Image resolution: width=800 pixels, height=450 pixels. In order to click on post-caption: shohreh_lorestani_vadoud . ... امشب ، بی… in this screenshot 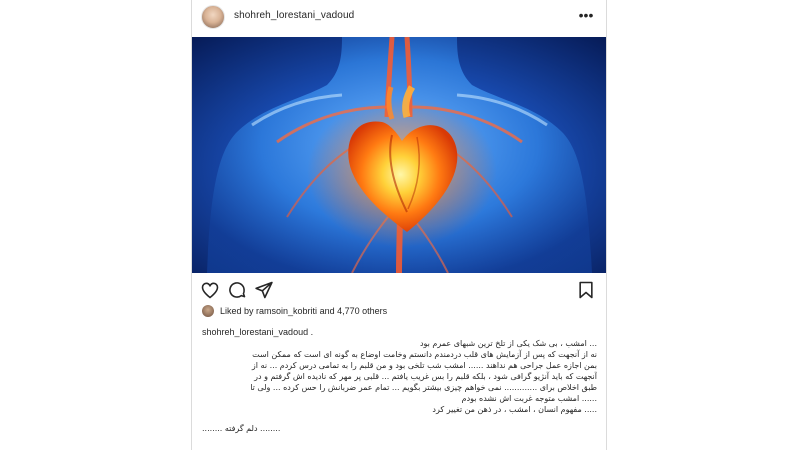, I will do `click(399, 380)`.